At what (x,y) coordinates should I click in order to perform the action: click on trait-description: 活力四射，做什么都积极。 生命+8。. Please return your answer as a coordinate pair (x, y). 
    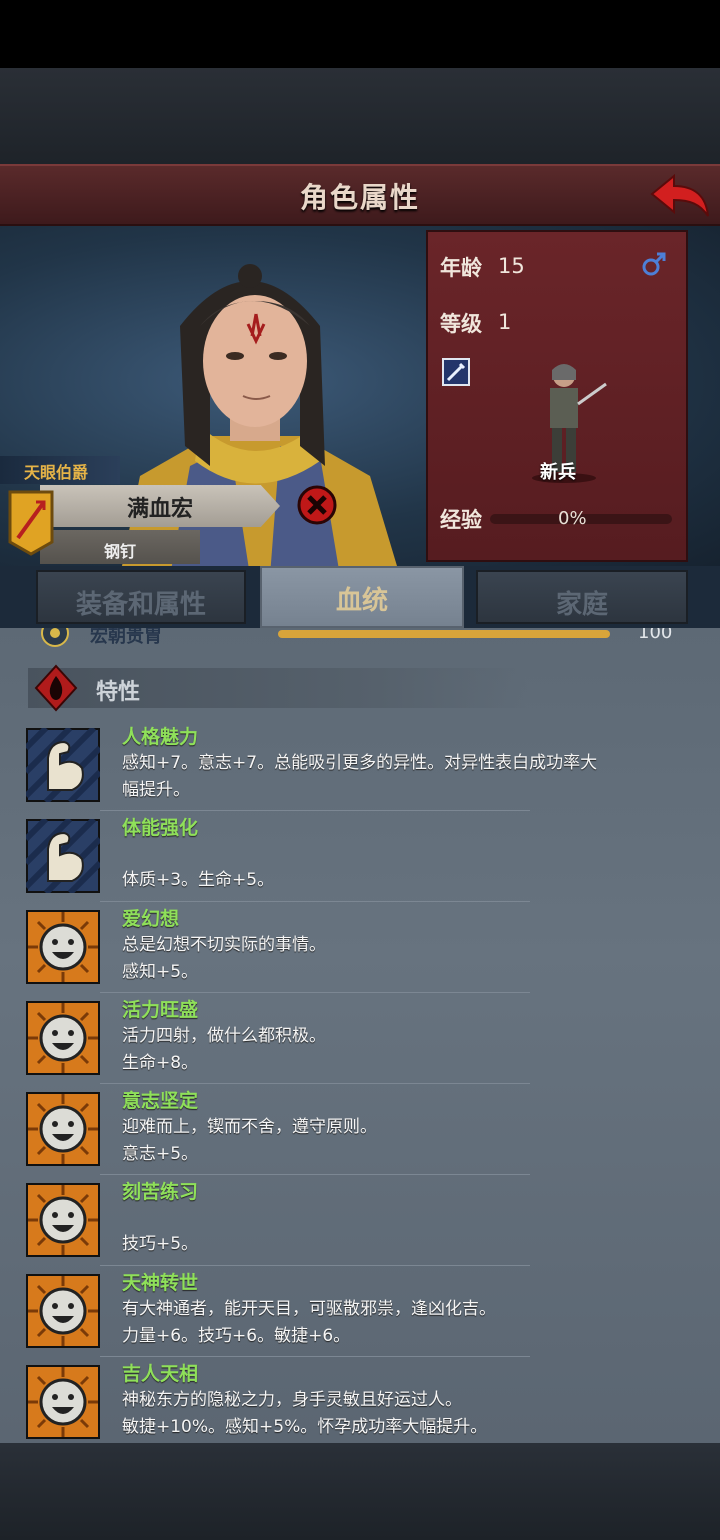
    Looking at the image, I should click on (224, 1049).